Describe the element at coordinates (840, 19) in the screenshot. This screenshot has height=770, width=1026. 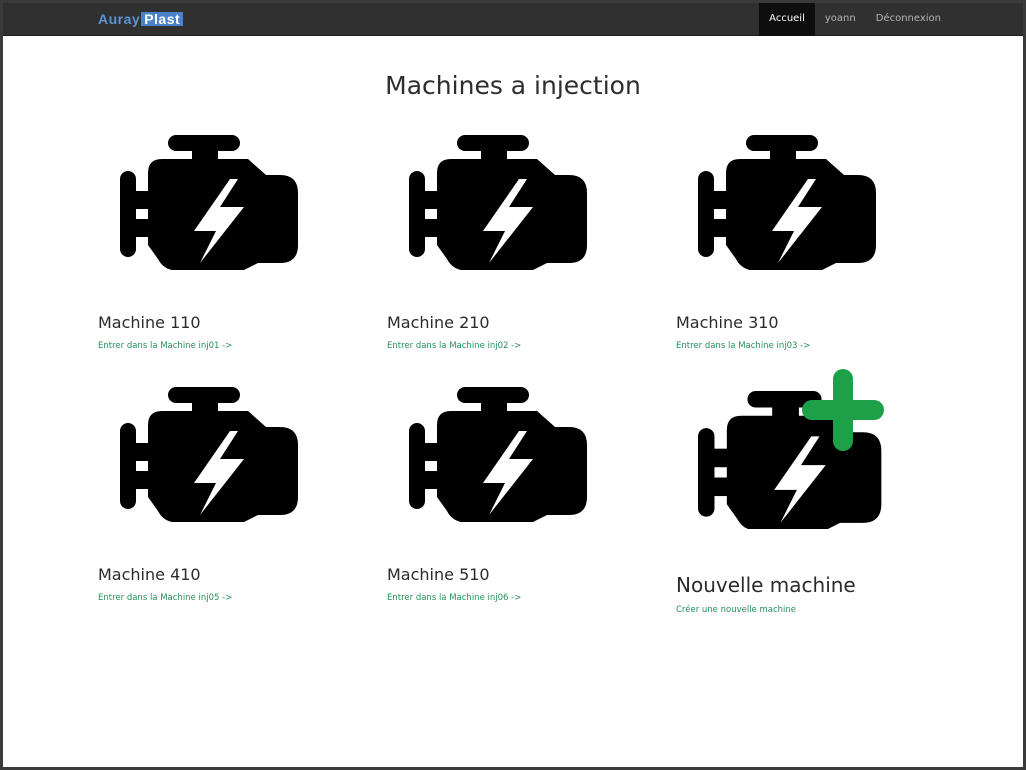
I see `nav-item-user: yoann` at that location.